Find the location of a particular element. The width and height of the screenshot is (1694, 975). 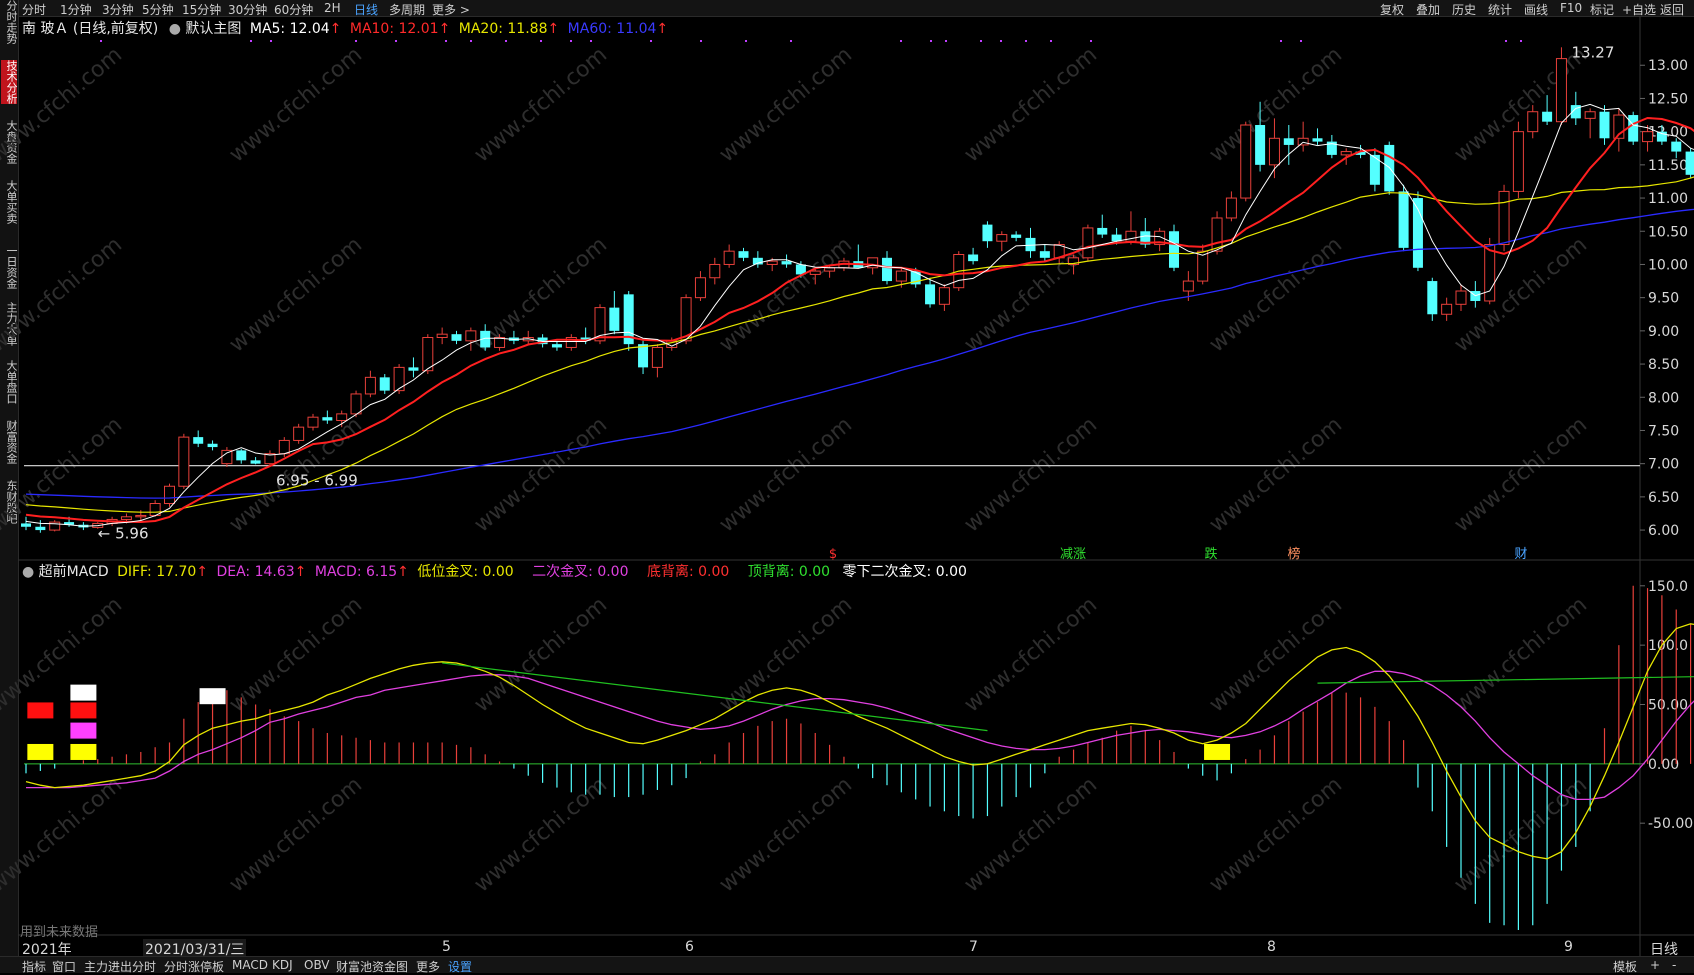

bottom-item-9: 设置 is located at coordinates (460, 966).